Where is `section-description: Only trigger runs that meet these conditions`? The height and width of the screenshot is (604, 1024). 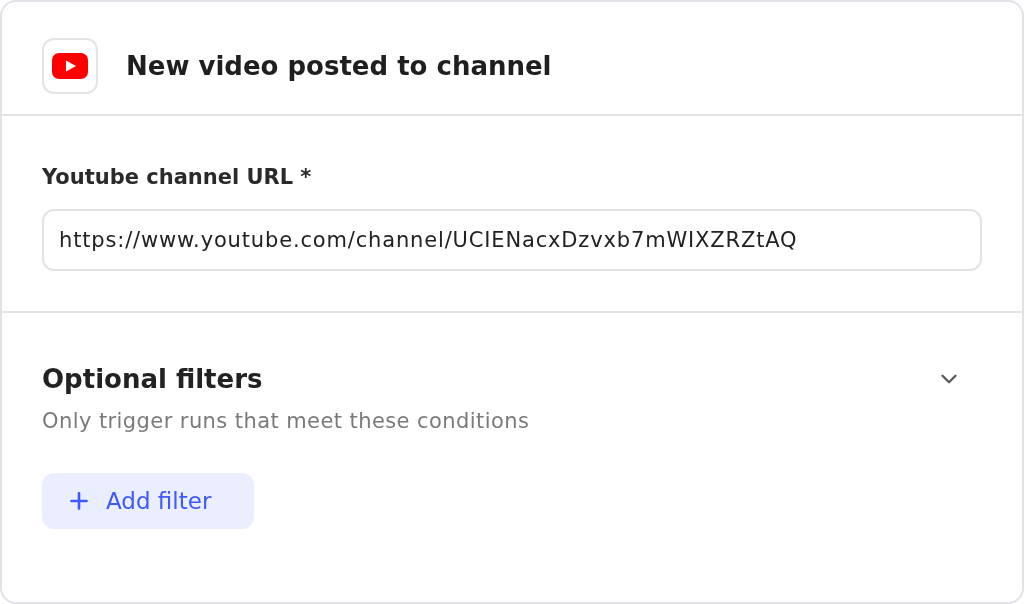 section-description: Only trigger runs that meet these conditions is located at coordinates (286, 421).